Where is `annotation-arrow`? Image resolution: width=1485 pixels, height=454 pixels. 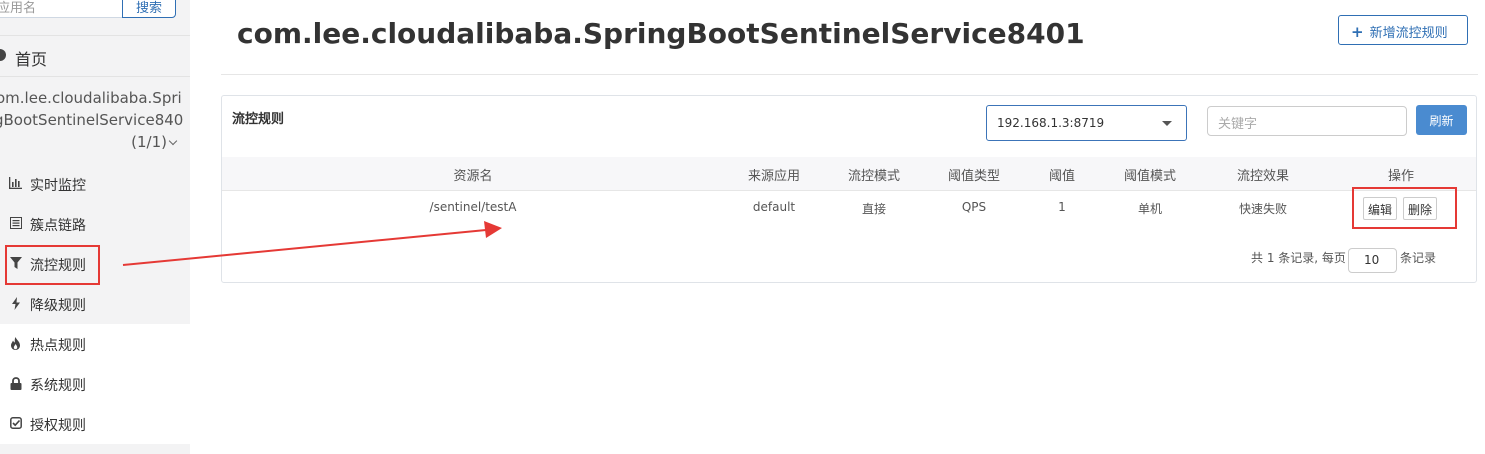
annotation-arrow is located at coordinates (312, 243).